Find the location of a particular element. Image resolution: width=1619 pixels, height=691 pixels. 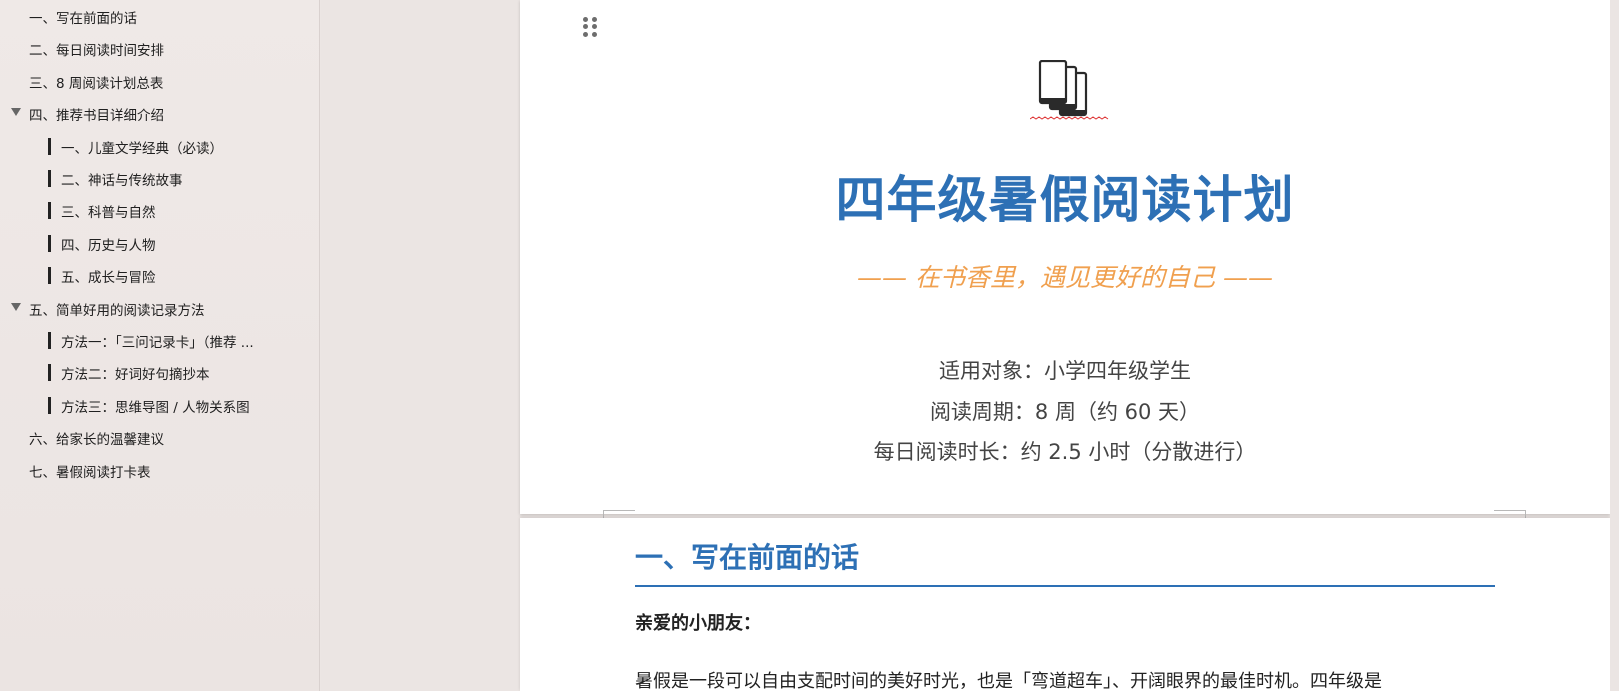

nav-item: 六、给家长的温馨建议 is located at coordinates (150, 438).